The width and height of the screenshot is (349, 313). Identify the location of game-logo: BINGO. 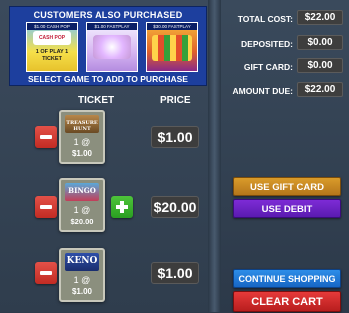
(82, 192).